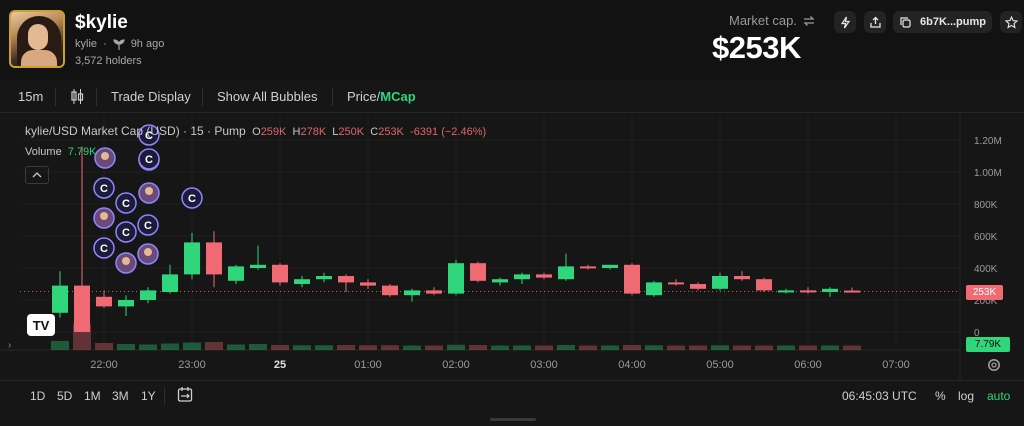  What do you see at coordinates (986, 237) in the screenshot?
I see `y-tick-label: 600K` at bounding box center [986, 237].